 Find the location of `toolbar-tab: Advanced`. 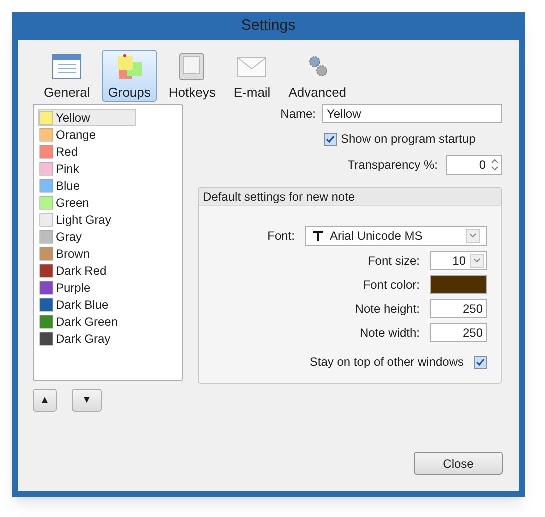

toolbar-tab: Advanced is located at coordinates (317, 76).